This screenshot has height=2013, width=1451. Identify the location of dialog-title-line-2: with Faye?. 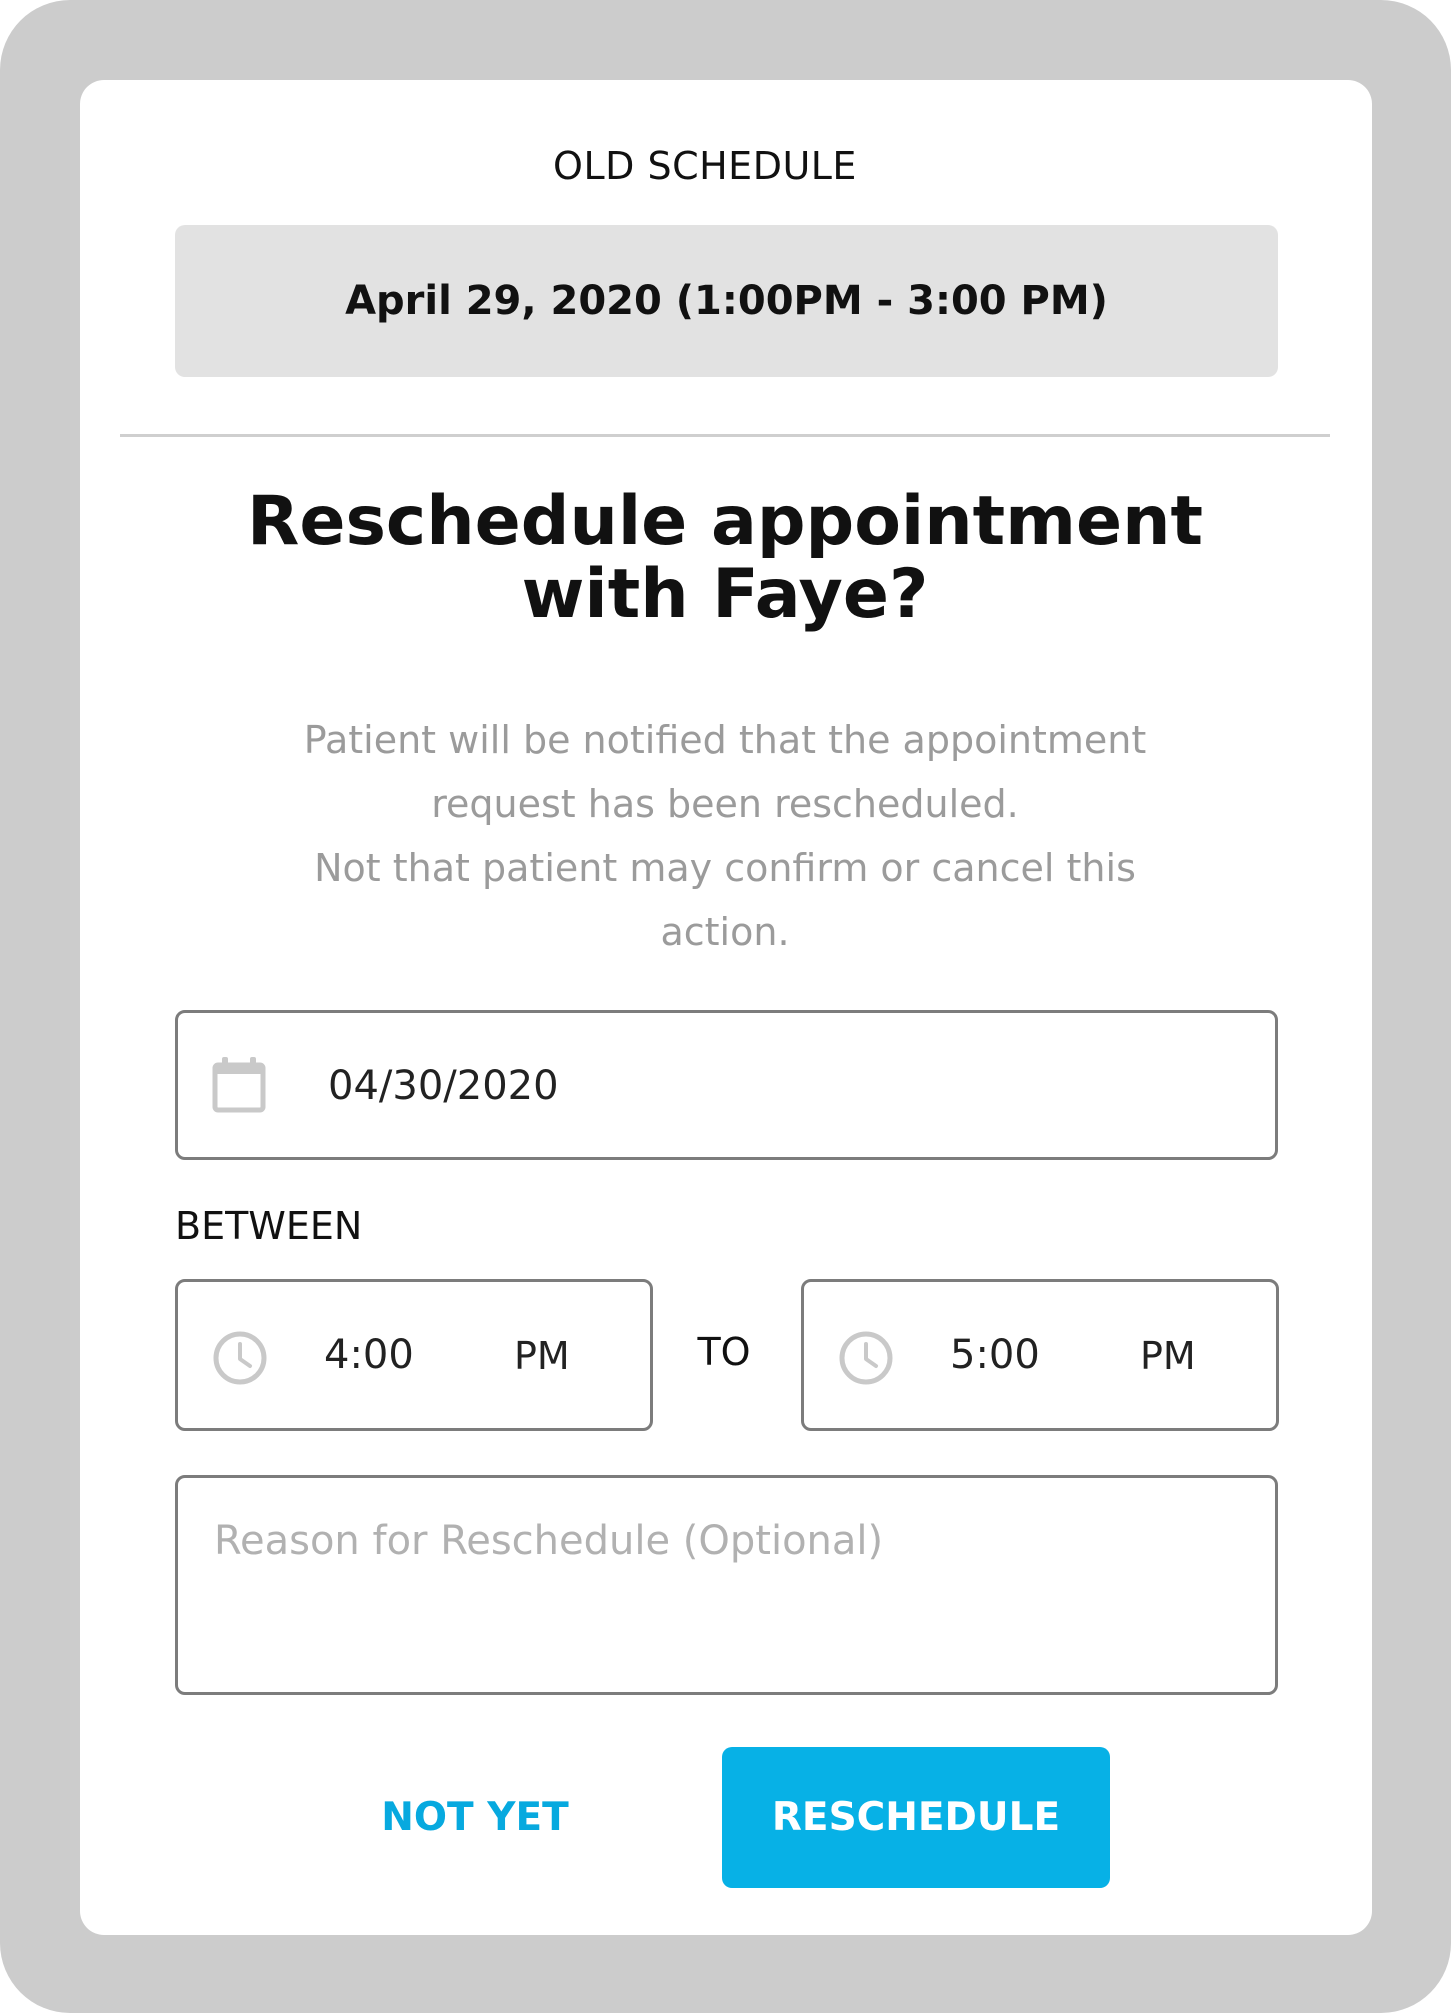
(725, 594).